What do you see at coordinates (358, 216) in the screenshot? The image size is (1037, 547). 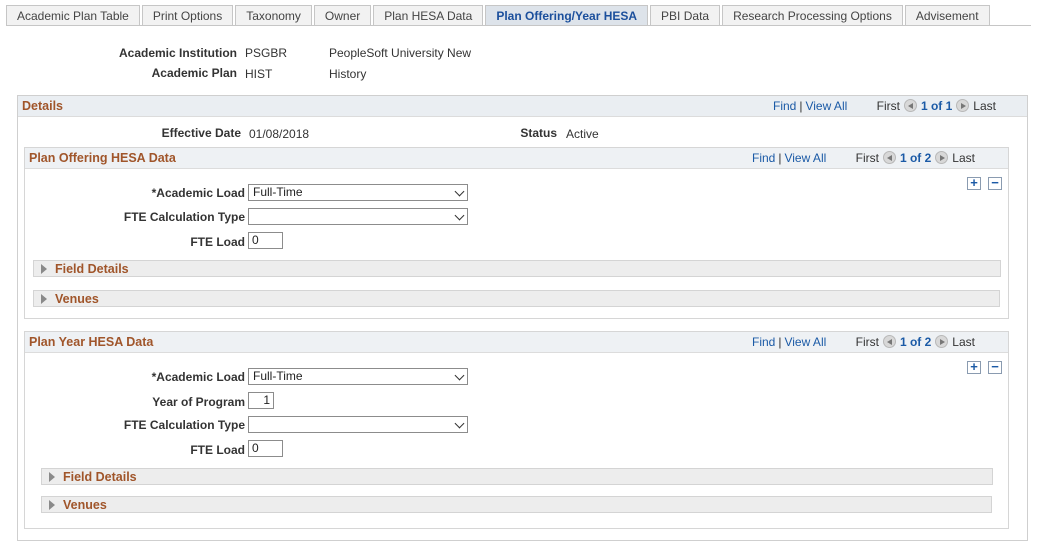 I see `offering-fte-calc-select` at bounding box center [358, 216].